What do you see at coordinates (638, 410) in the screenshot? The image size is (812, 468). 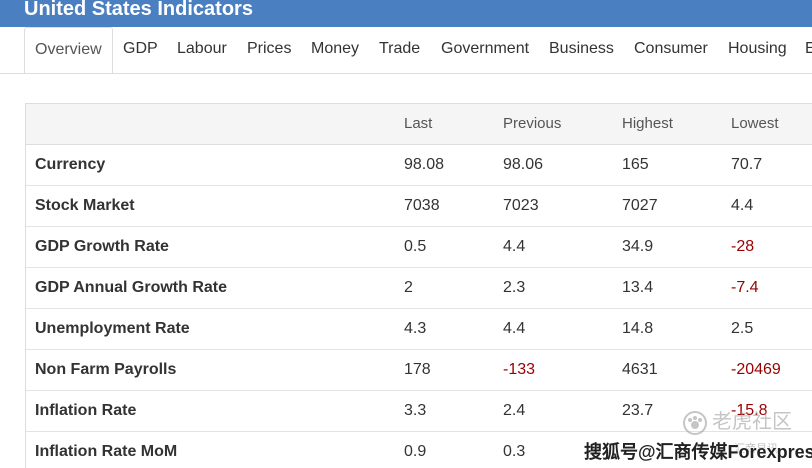 I see `highest-value: 23.7` at bounding box center [638, 410].